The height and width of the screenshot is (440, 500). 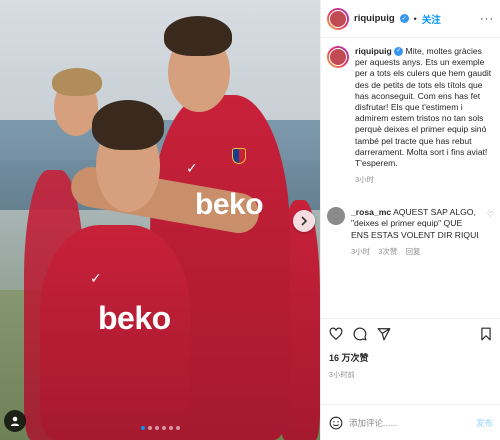 What do you see at coordinates (484, 423) in the screenshot?
I see `post-comment-button: 发布` at bounding box center [484, 423].